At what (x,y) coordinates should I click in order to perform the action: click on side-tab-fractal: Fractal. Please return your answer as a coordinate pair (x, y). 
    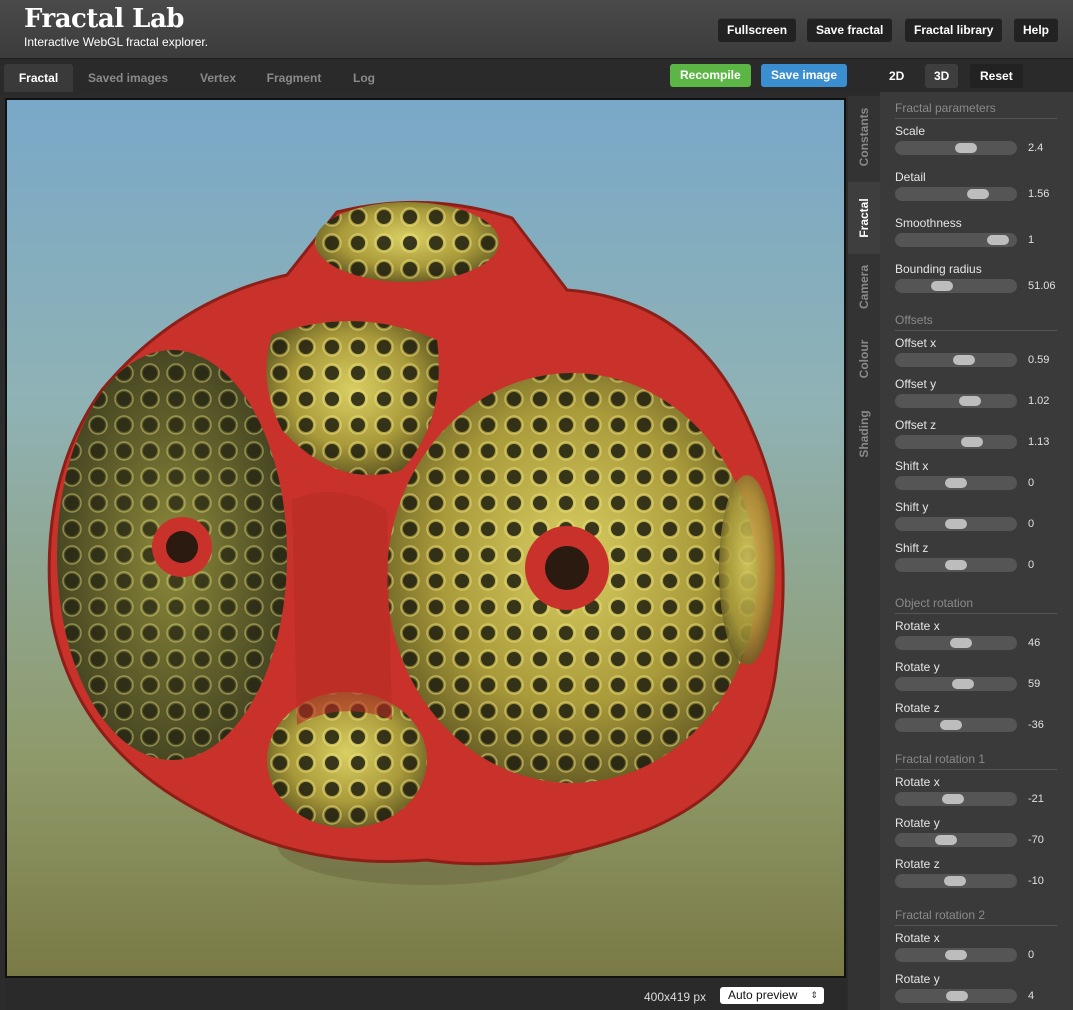
    Looking at the image, I should click on (864, 218).